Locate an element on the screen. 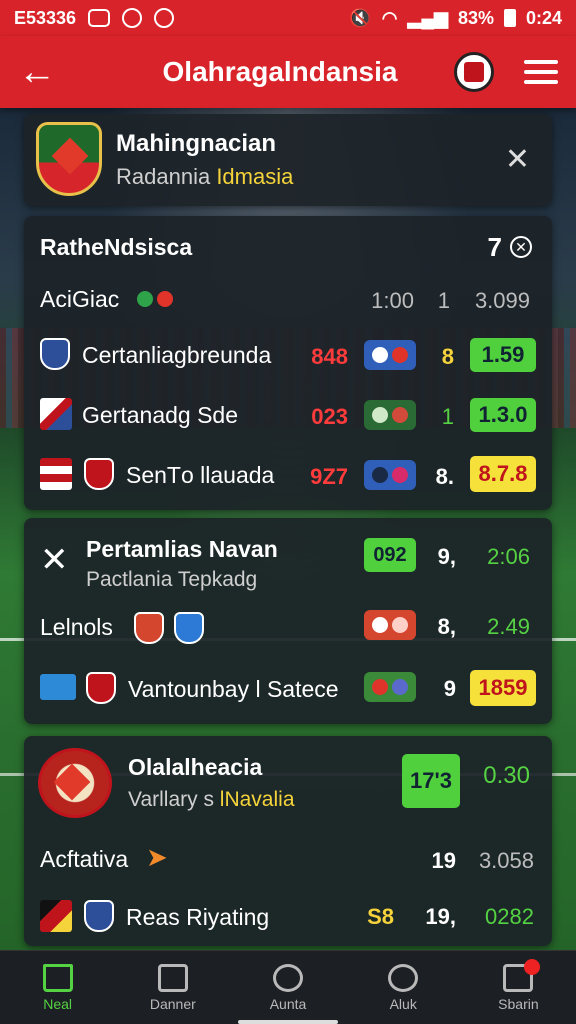 This screenshot has height=1024, width=576. nav-calendar: Danner is located at coordinates (172, 987).